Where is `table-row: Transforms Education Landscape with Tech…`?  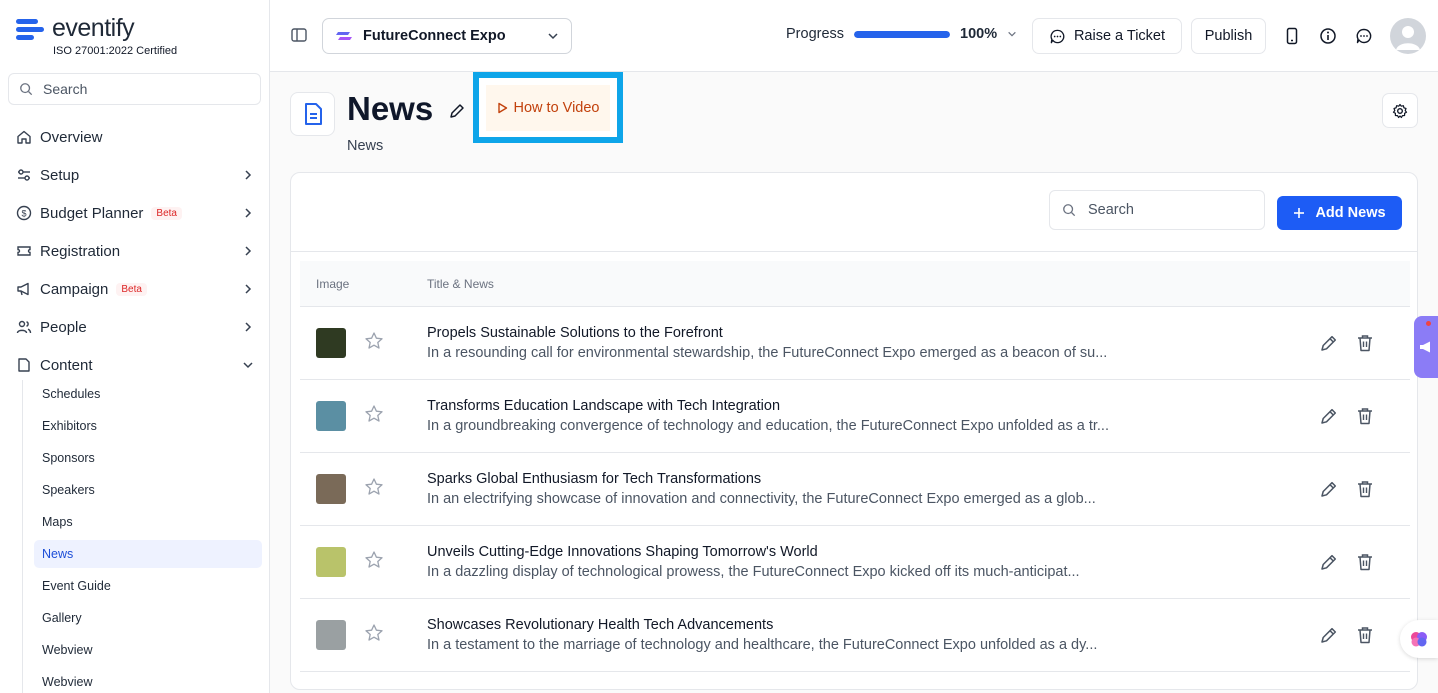
table-row: Transforms Education Landscape with Tech… is located at coordinates (855, 416).